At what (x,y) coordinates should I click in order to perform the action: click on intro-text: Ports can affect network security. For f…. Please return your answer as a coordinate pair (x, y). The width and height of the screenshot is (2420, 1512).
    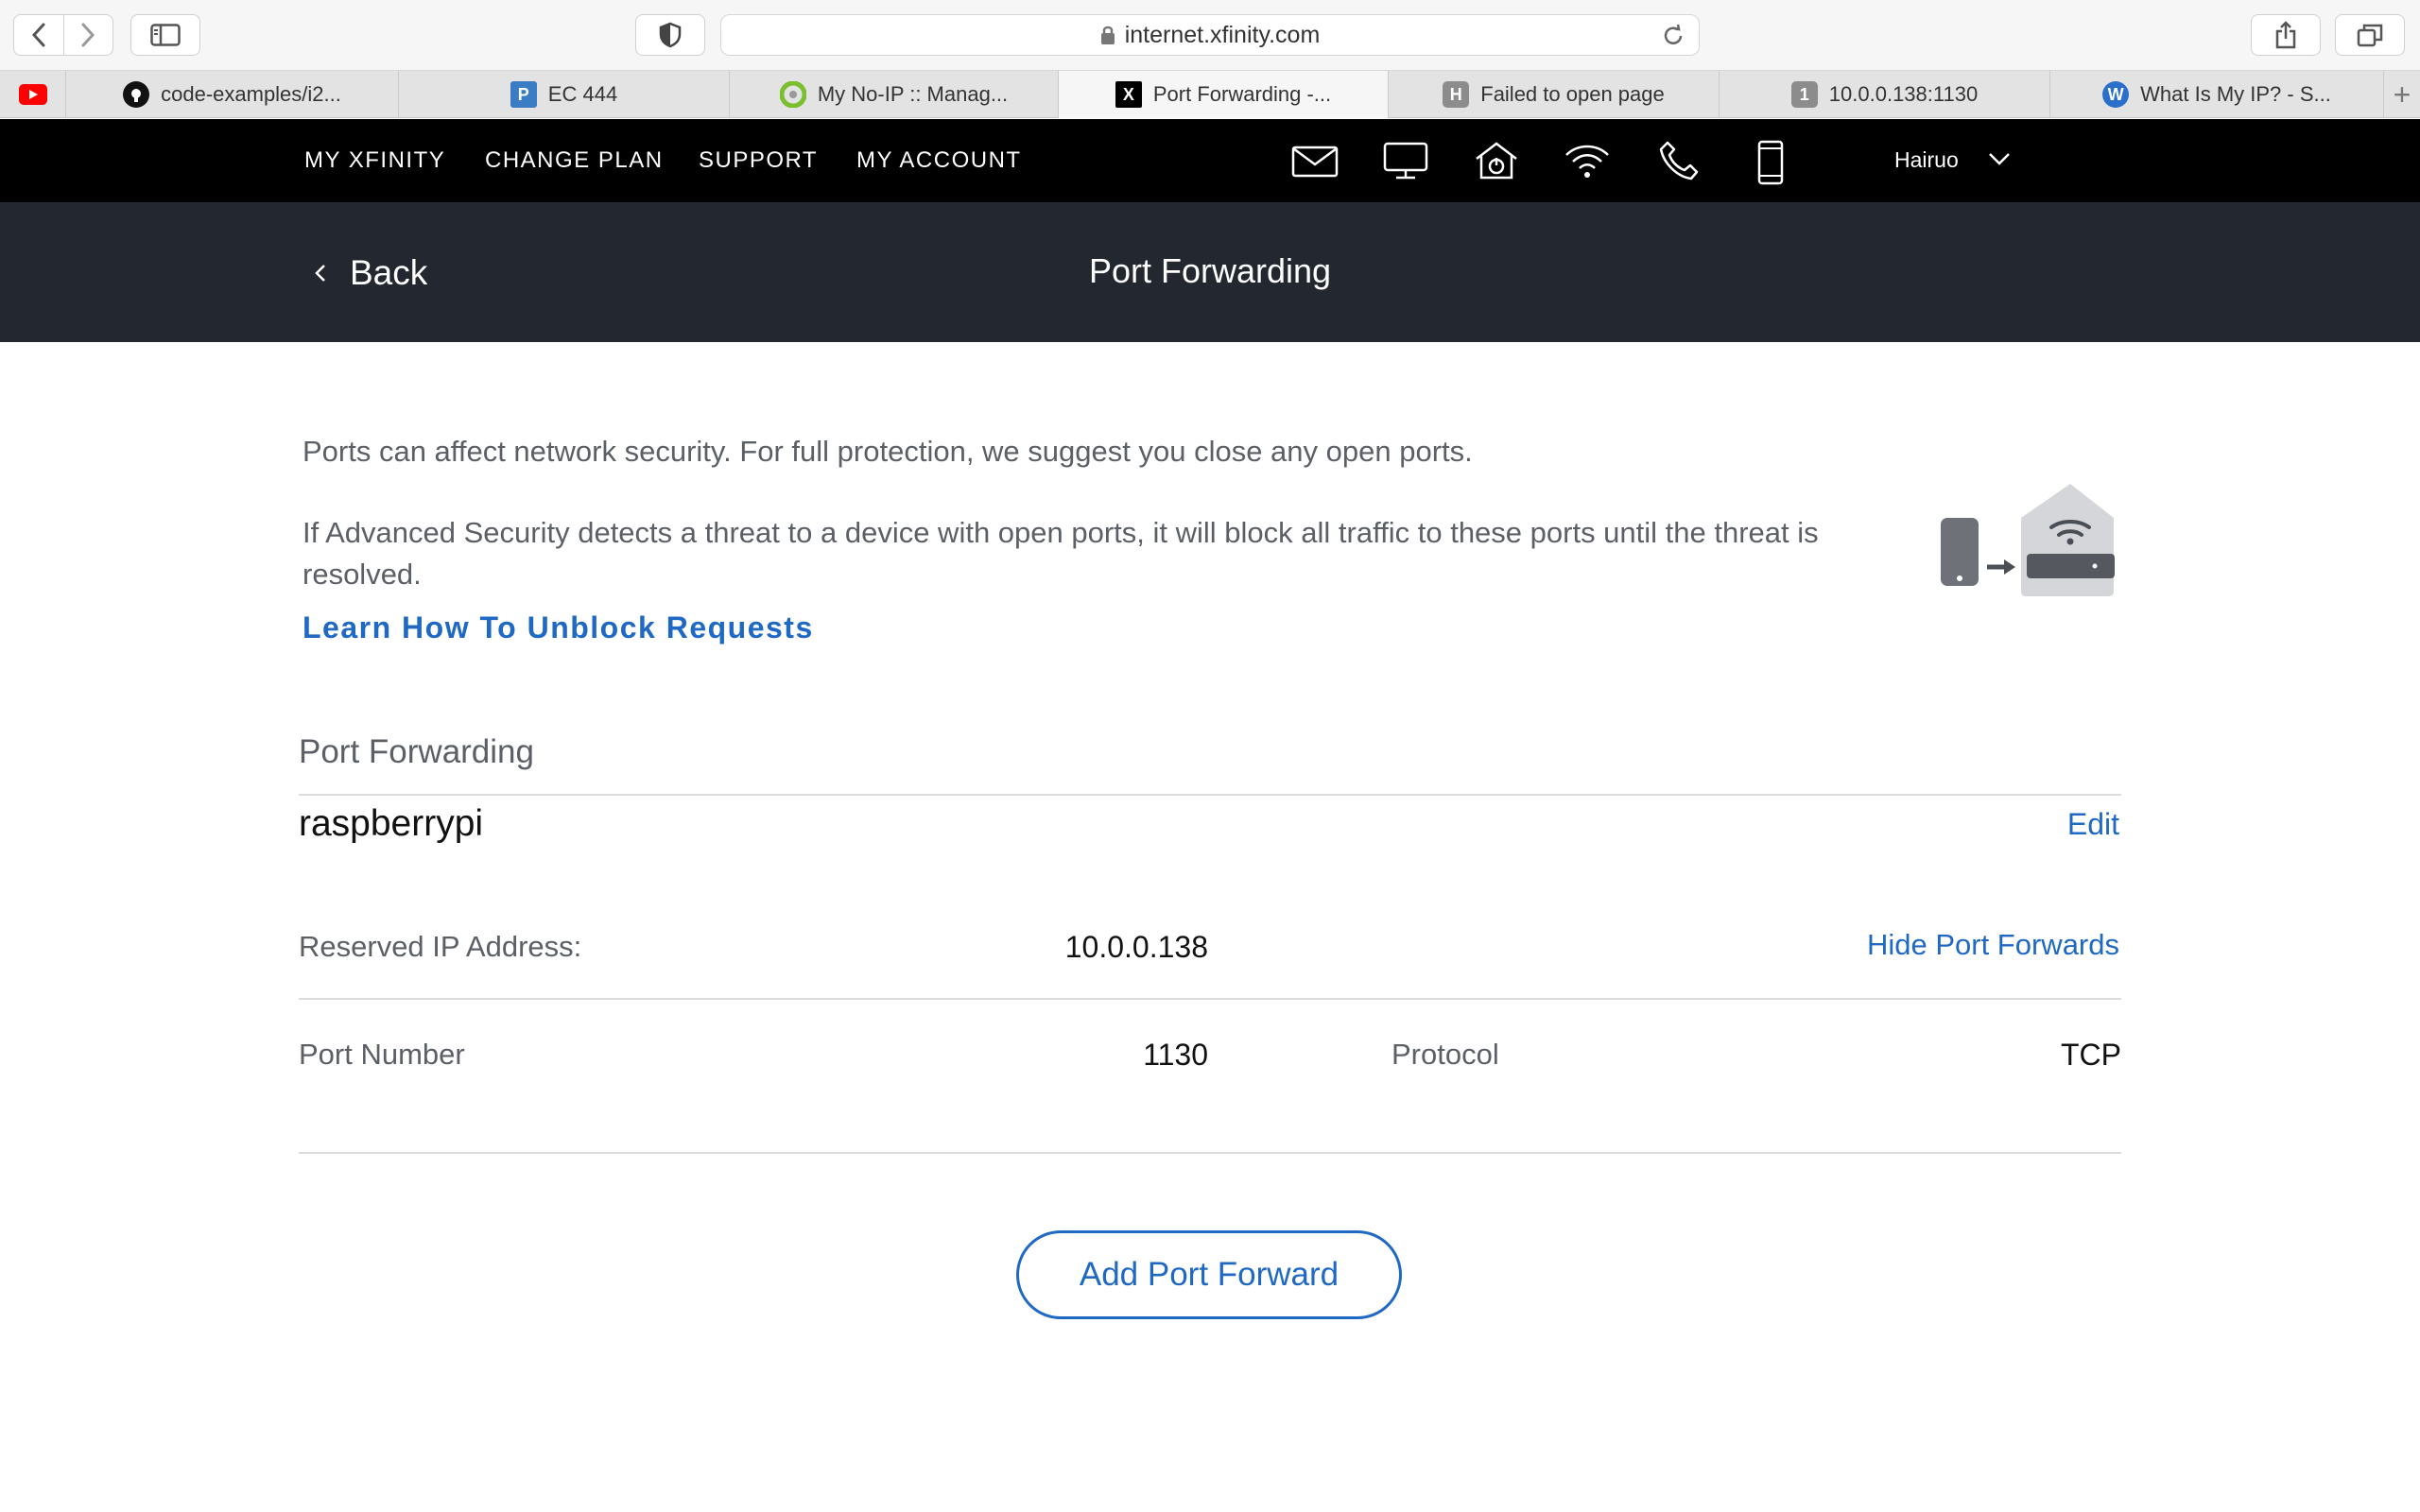
    Looking at the image, I should click on (888, 451).